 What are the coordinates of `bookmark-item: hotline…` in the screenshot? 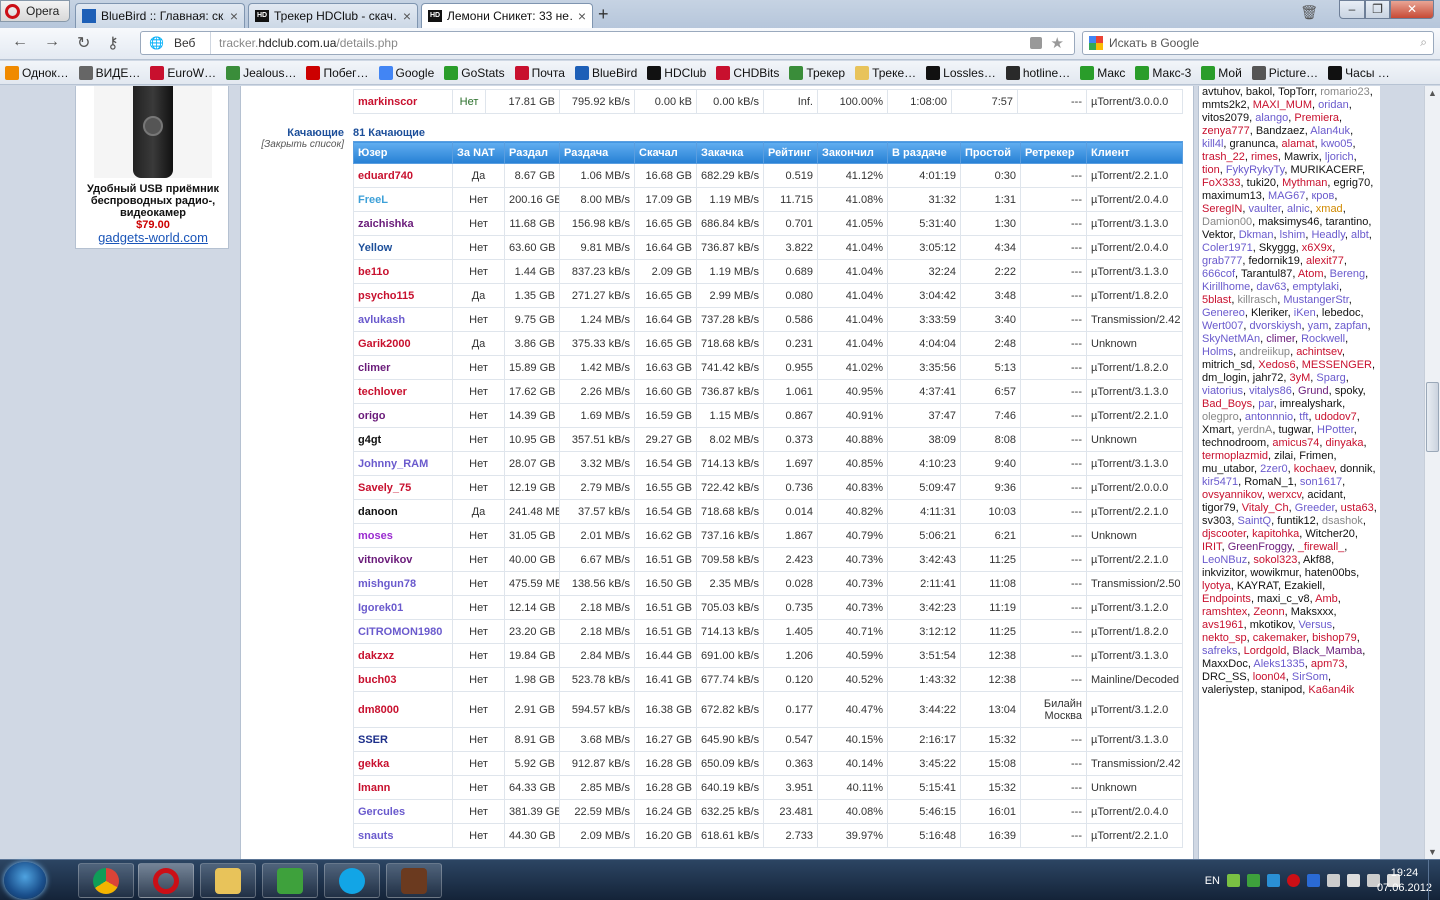 It's located at (1038, 72).